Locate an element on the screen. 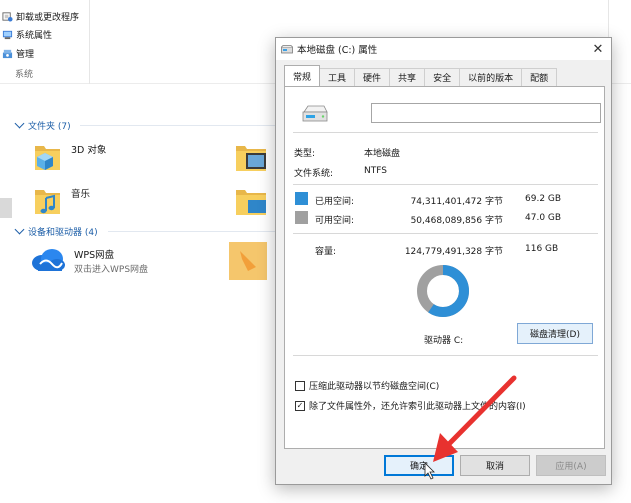 This screenshot has width=631, height=503. ribbon-group-label: 系统 is located at coordinates (24, 75).